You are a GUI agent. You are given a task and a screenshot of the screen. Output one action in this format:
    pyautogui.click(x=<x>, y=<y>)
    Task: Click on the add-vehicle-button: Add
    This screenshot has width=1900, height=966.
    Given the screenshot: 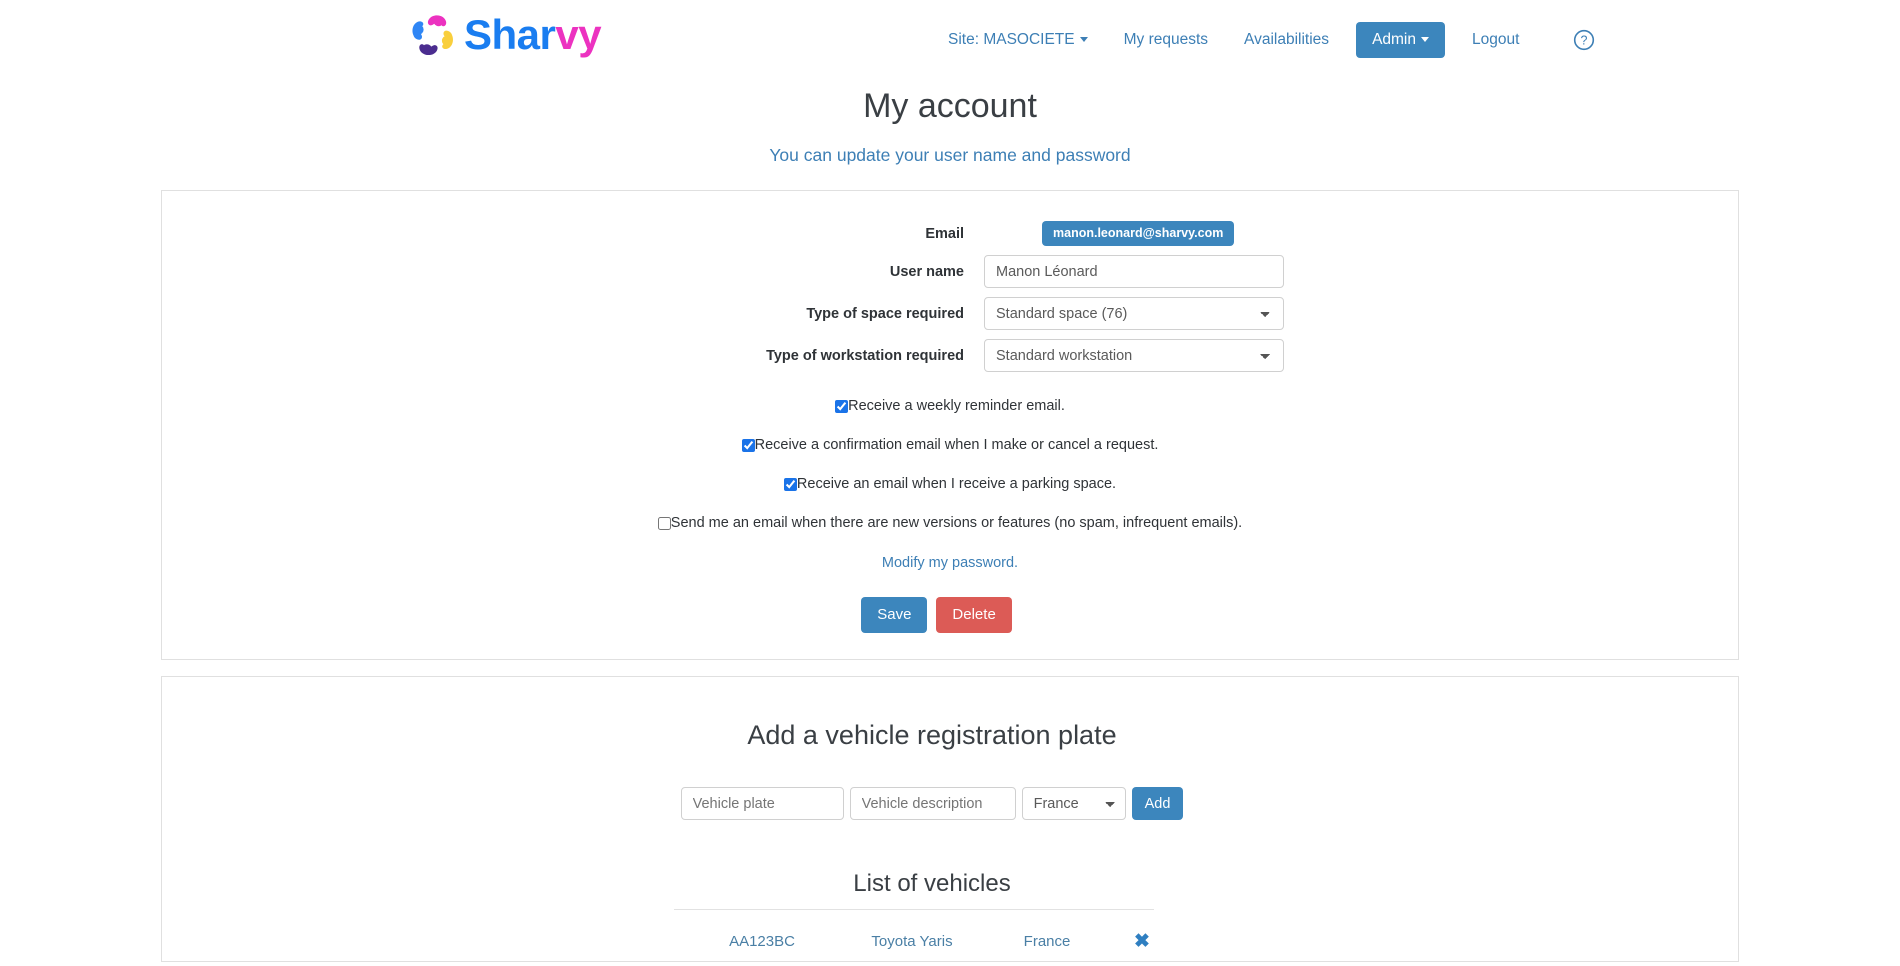 What is the action you would take?
    pyautogui.click(x=1157, y=803)
    